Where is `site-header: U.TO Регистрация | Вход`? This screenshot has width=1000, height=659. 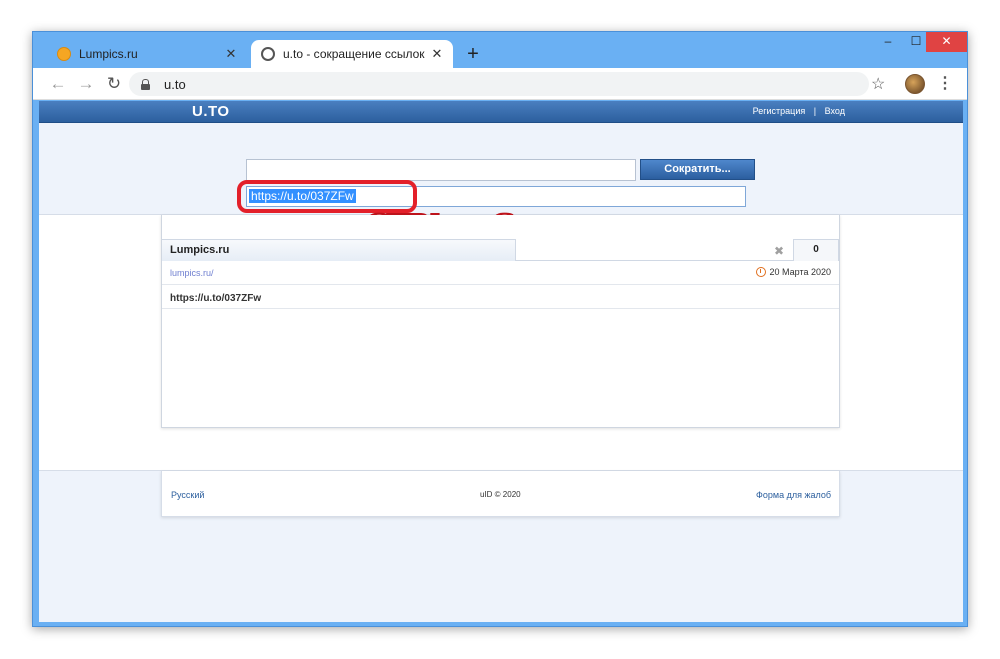
site-header: U.TO Регистрация | Вход is located at coordinates (501, 112).